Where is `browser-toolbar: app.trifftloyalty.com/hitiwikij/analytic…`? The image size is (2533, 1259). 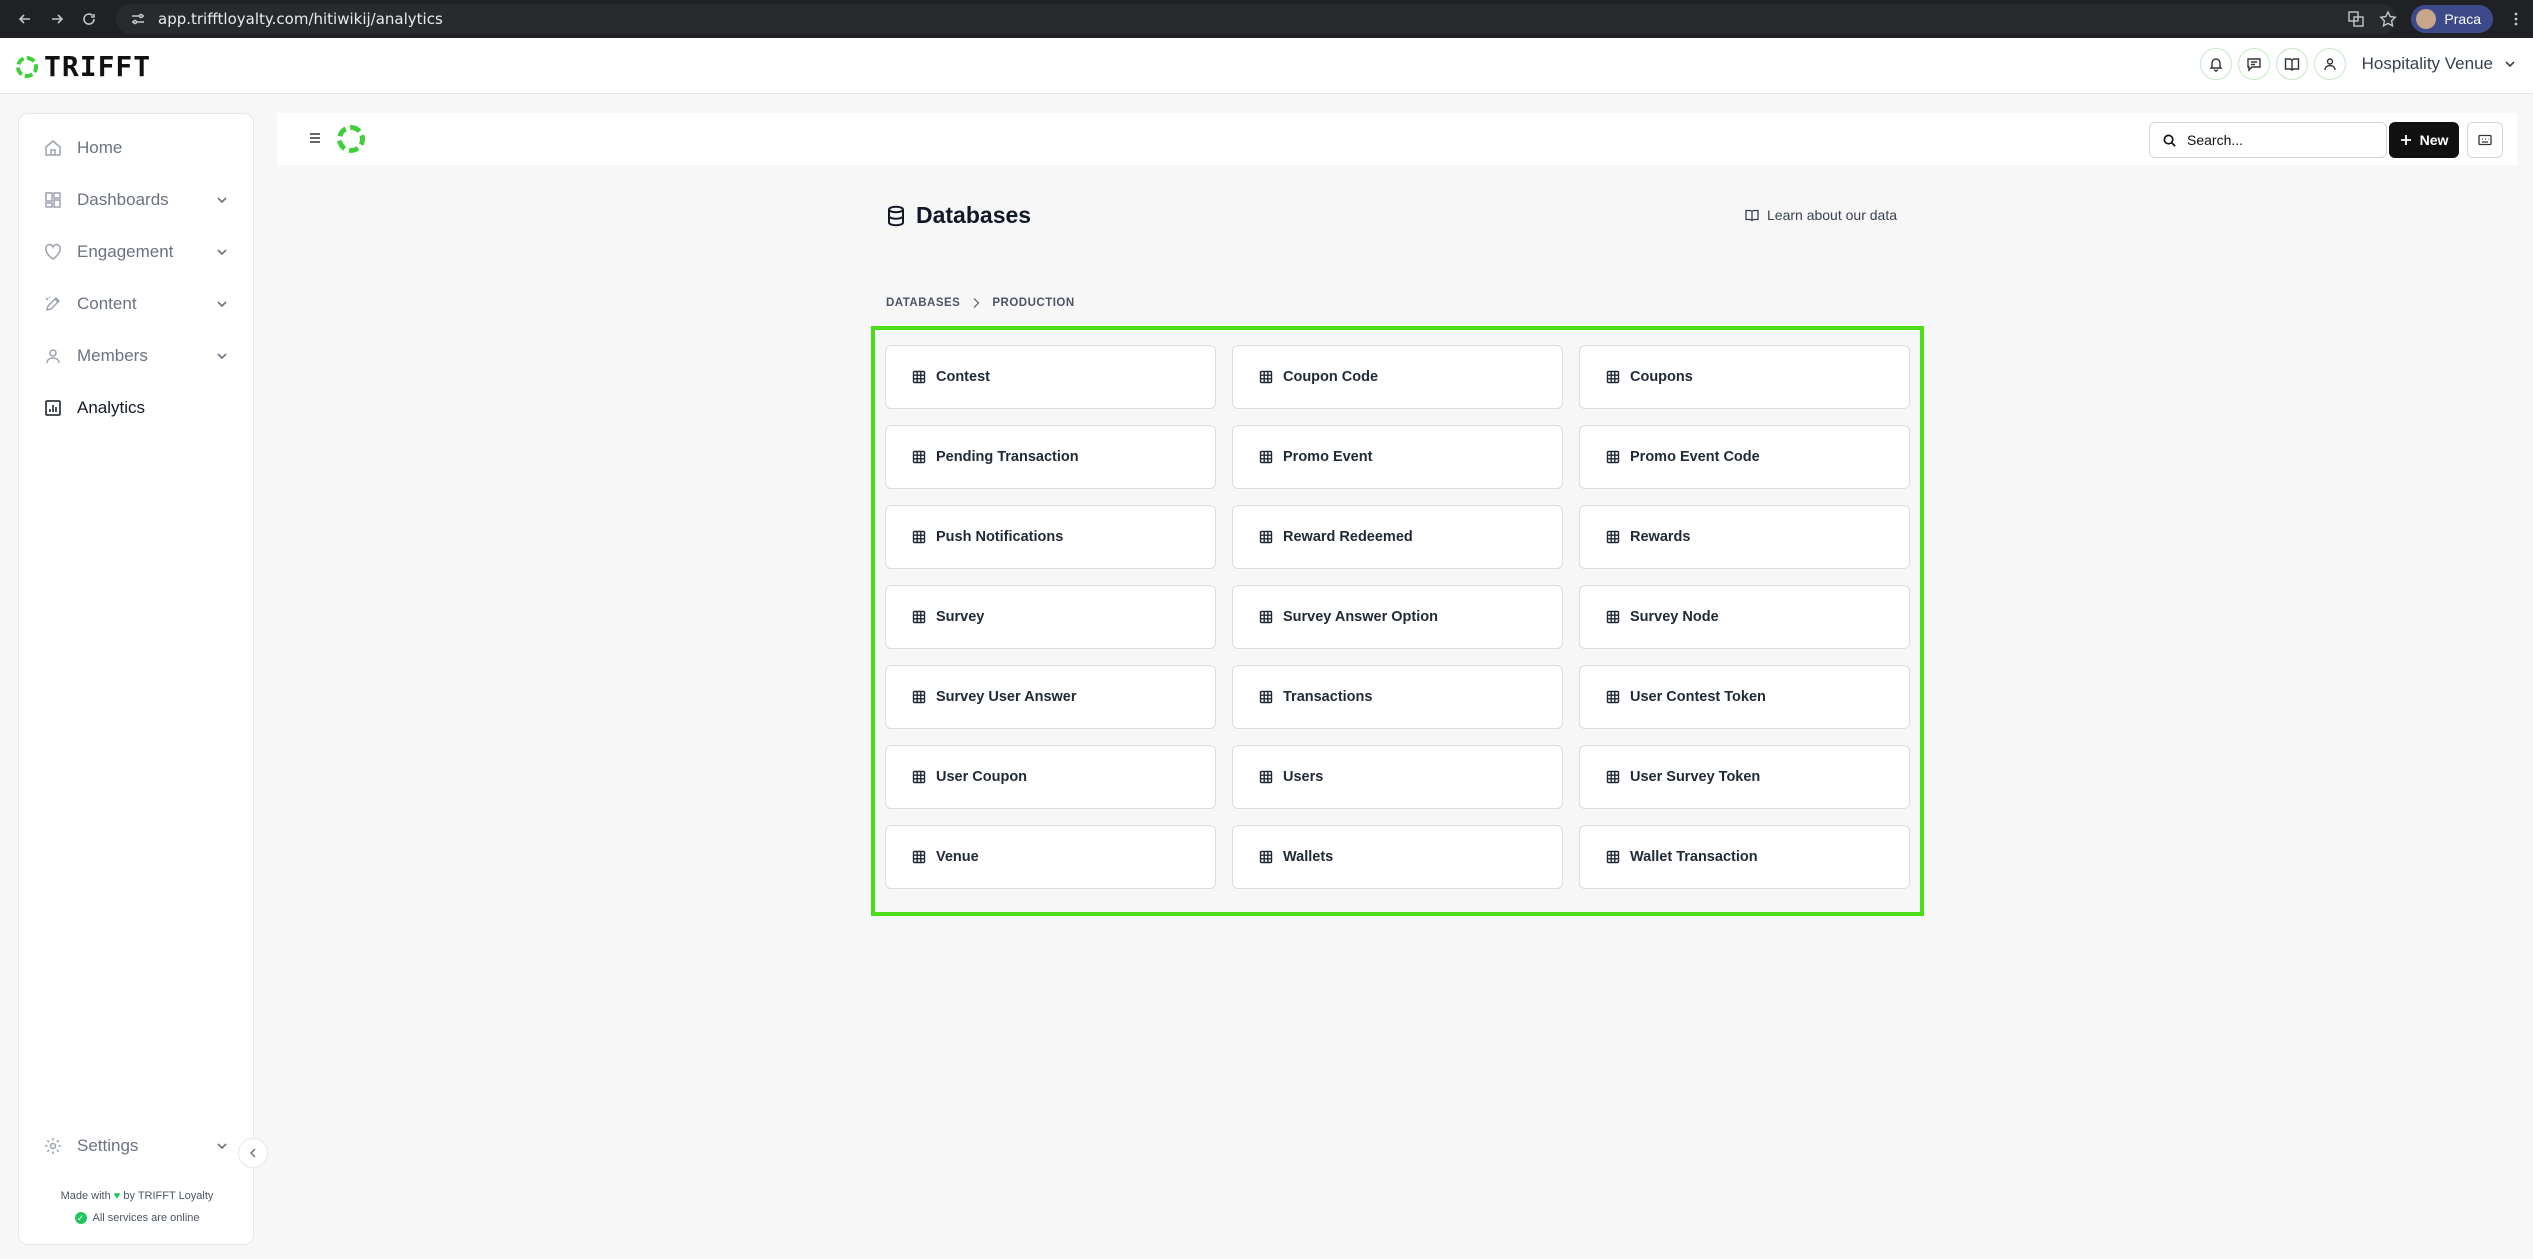
browser-toolbar: app.trifftloyalty.com/hitiwikij/analytic… is located at coordinates (1266, 19).